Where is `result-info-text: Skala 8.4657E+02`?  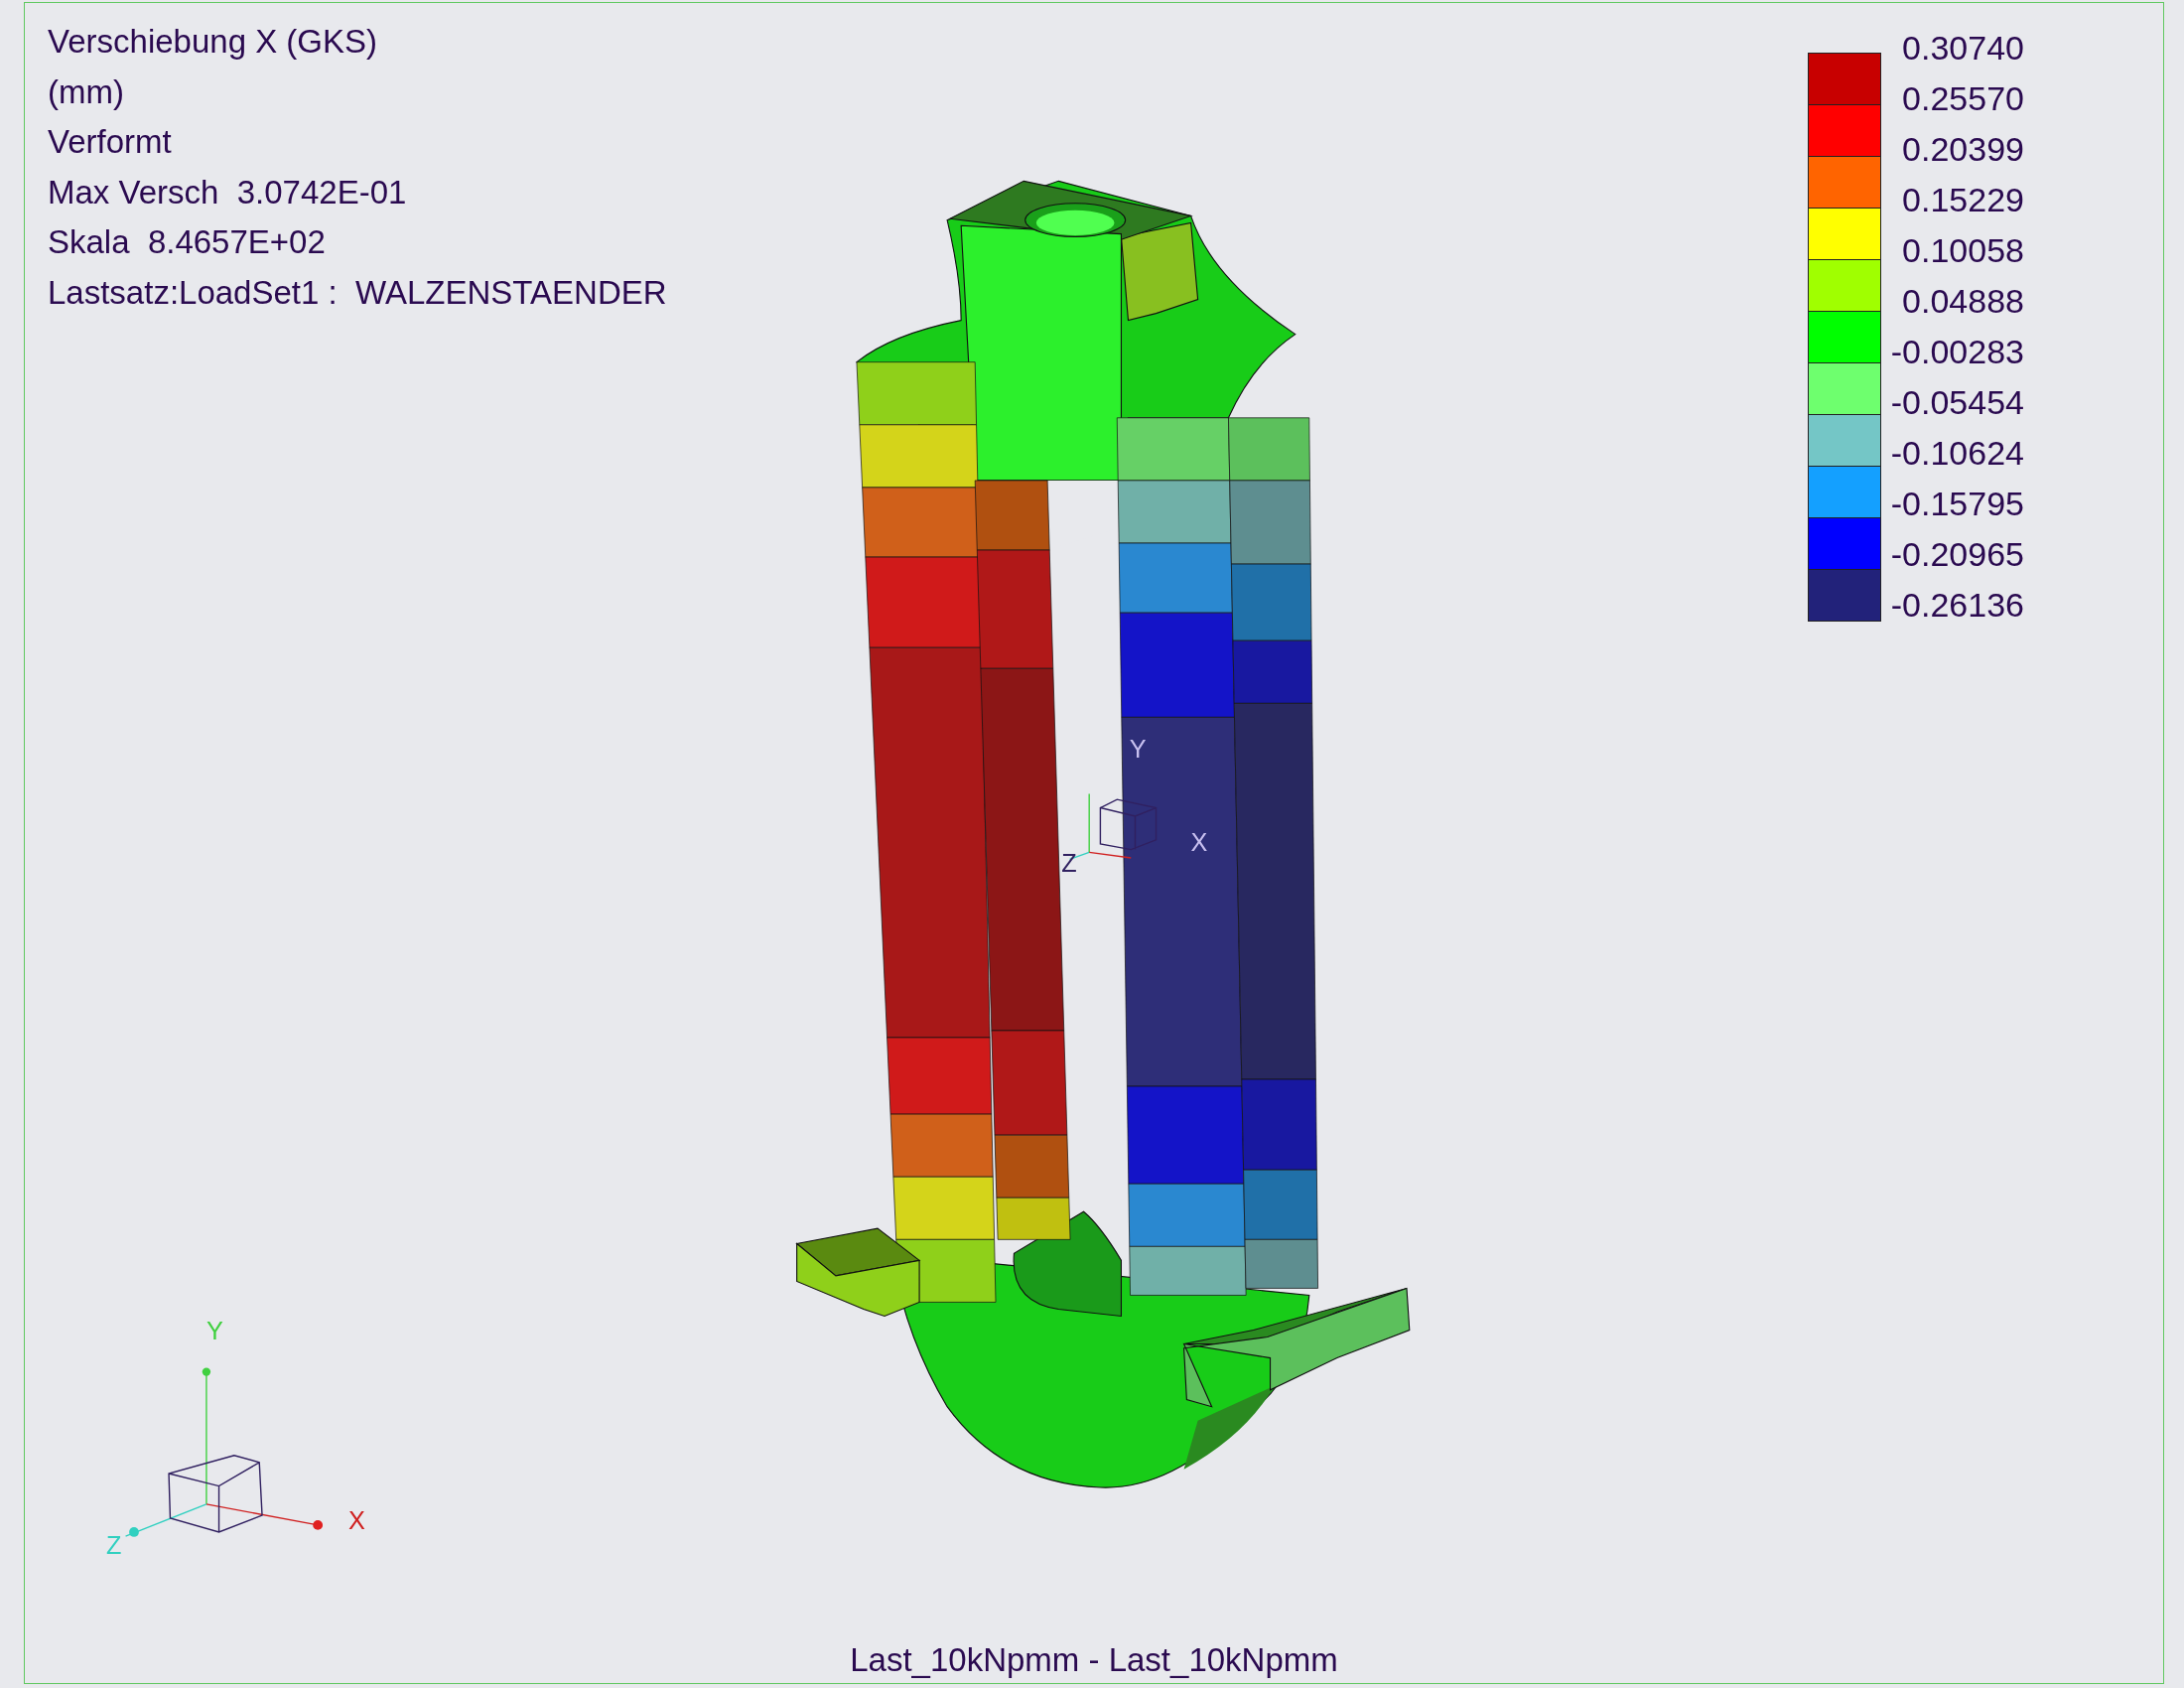
result-info-text: Skala 8.4657E+02 is located at coordinates (187, 242).